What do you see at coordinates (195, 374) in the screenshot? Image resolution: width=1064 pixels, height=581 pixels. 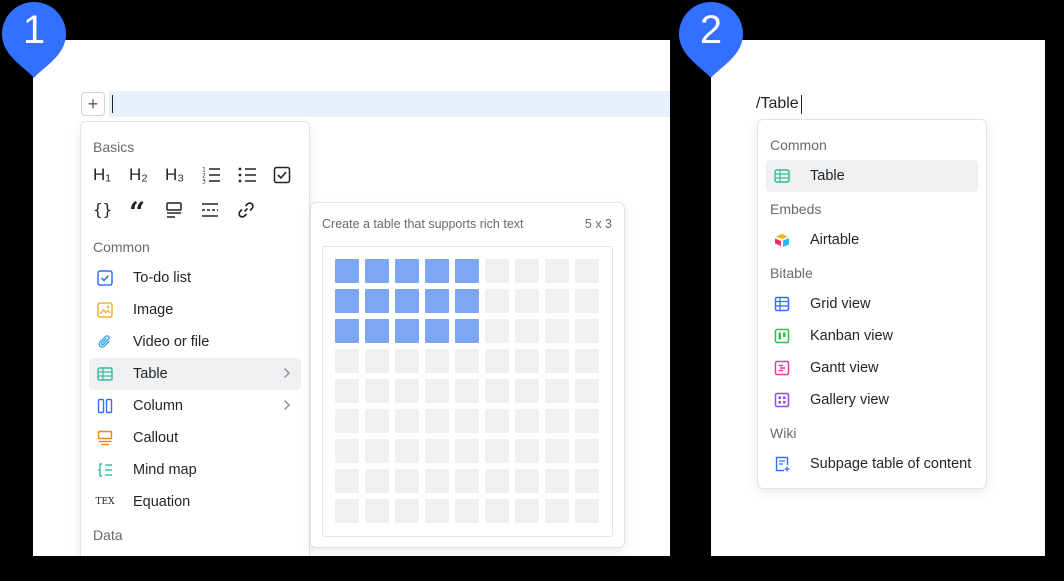 I see `menu-item-table: Table` at bounding box center [195, 374].